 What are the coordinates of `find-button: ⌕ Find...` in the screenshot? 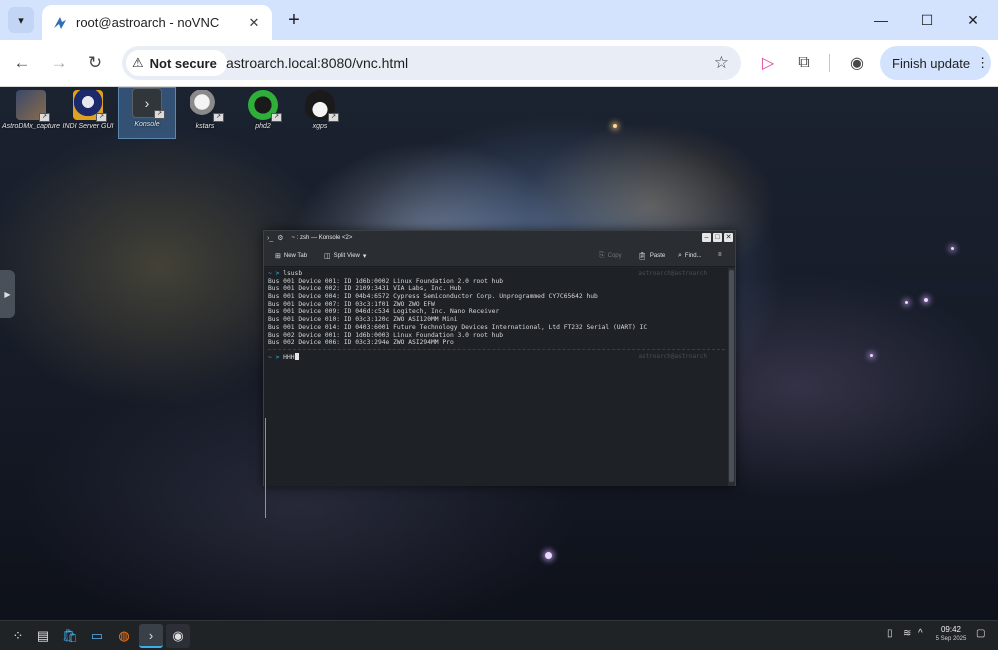 It's located at (690, 256).